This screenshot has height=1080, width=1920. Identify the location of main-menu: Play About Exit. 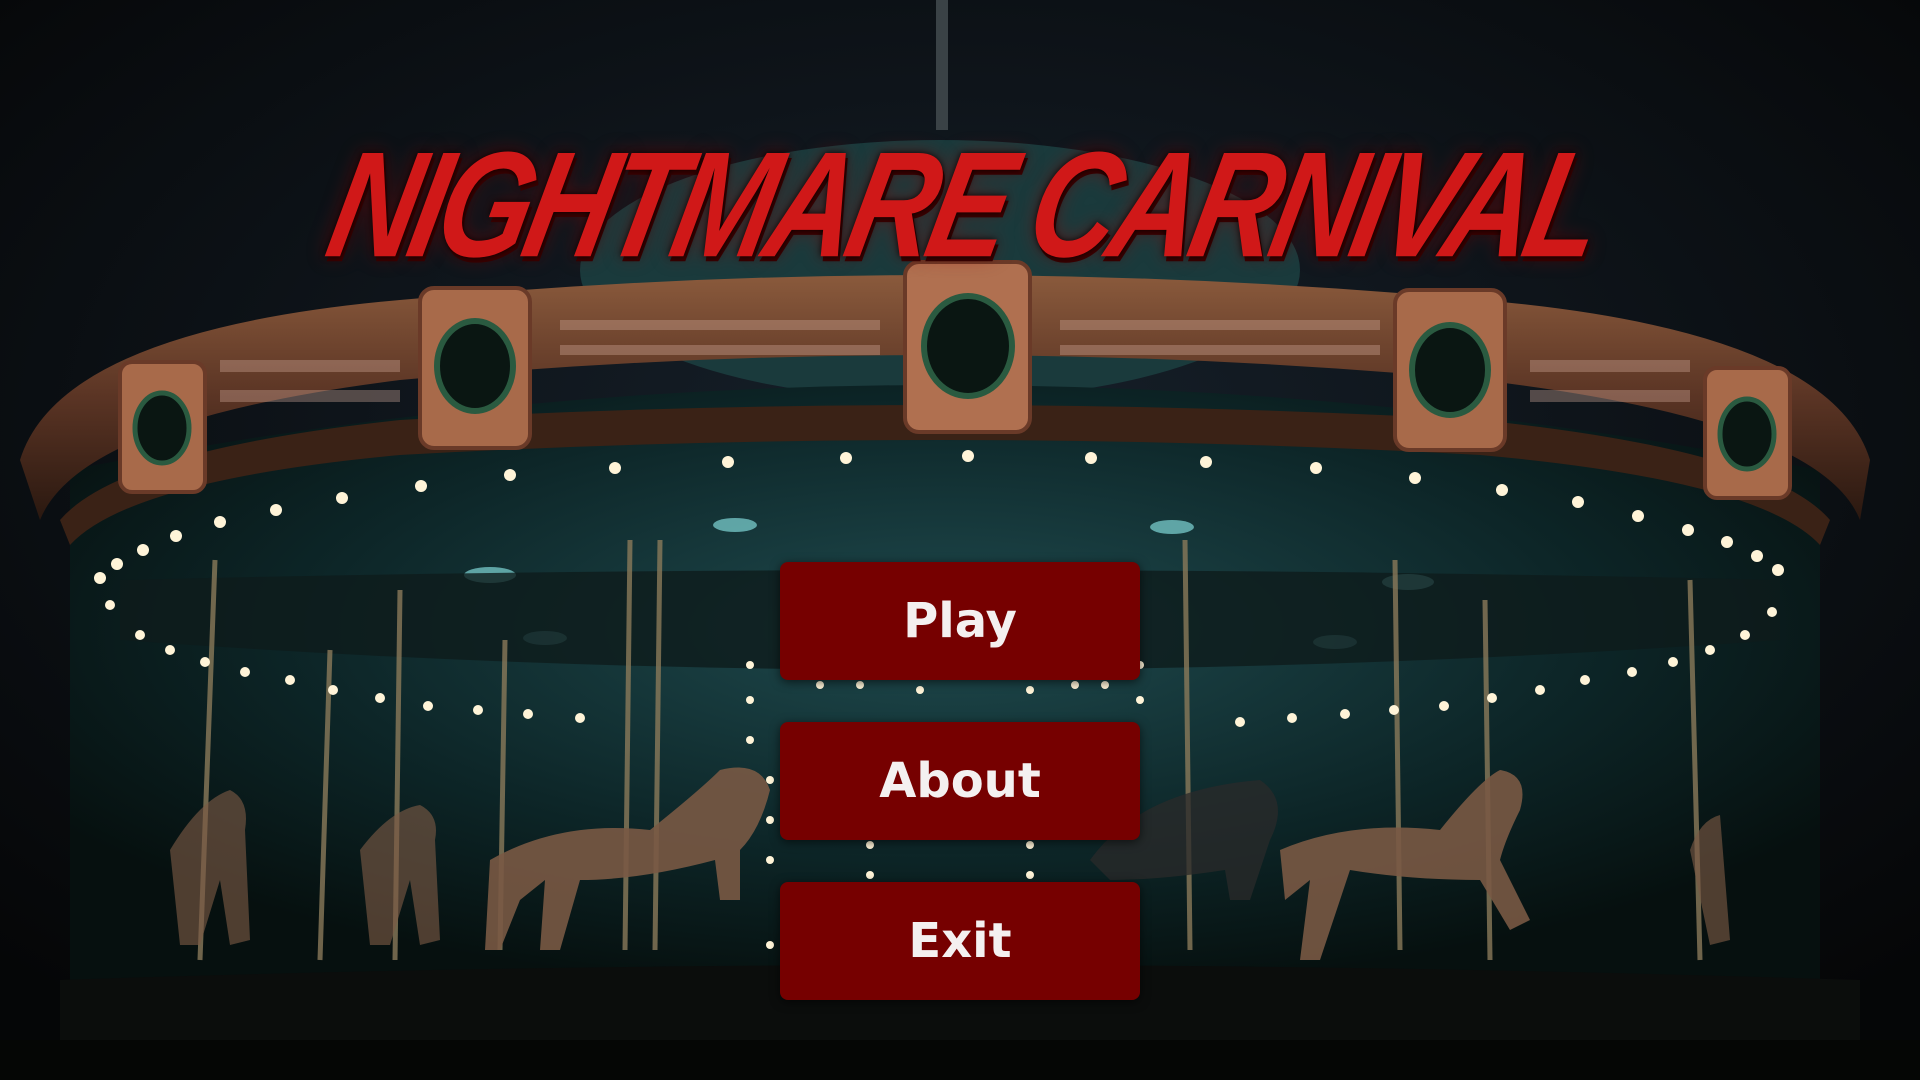
(960, 802).